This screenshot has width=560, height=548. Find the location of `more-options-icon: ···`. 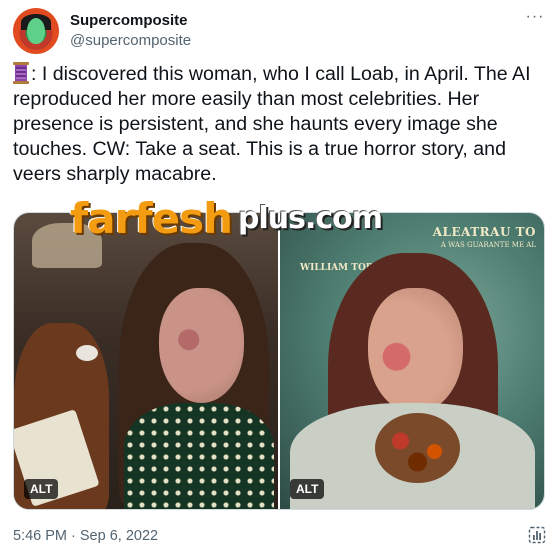

more-options-icon: ··· is located at coordinates (535, 19).